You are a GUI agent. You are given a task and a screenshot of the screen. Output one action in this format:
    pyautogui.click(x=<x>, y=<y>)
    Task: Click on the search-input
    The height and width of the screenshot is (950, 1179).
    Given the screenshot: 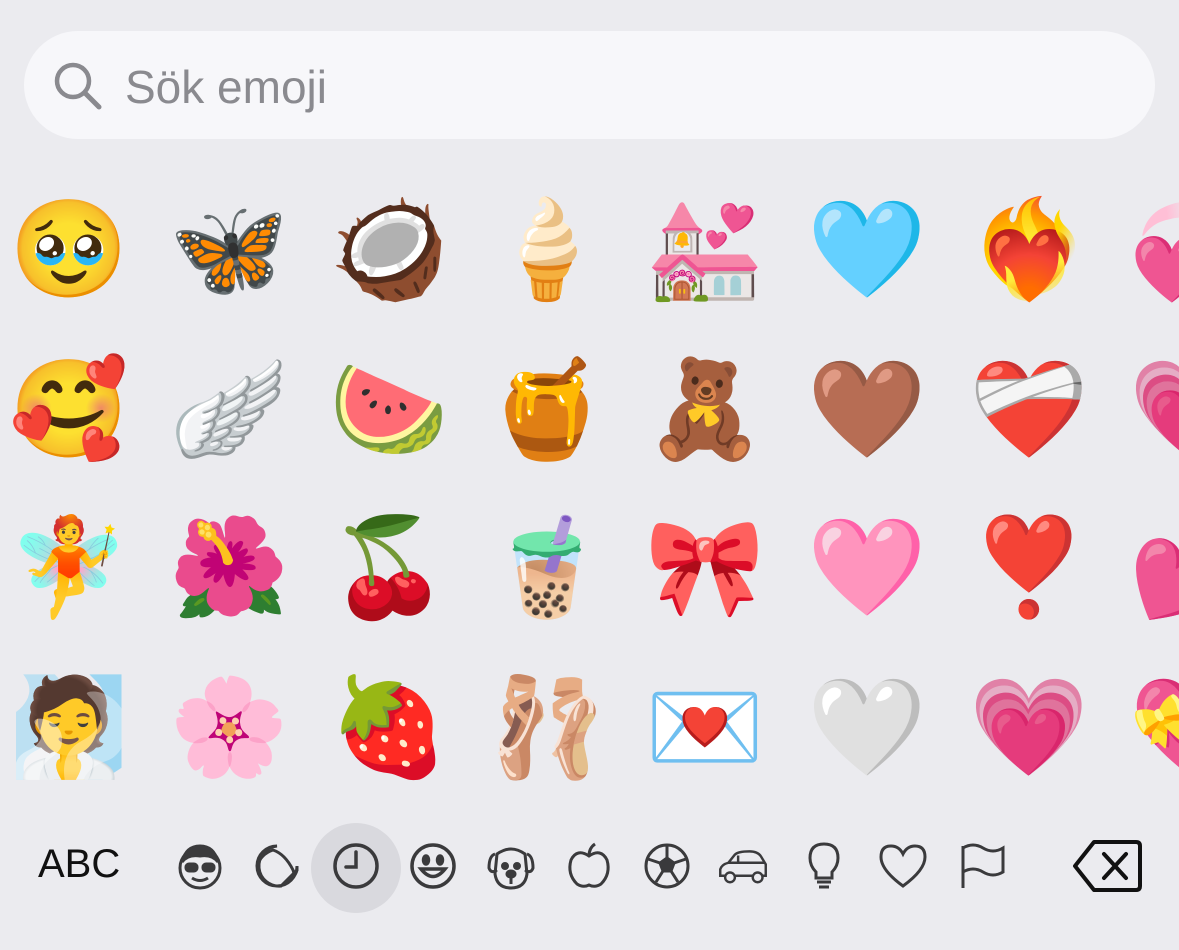 What is the action you would take?
    pyautogui.click(x=575, y=87)
    